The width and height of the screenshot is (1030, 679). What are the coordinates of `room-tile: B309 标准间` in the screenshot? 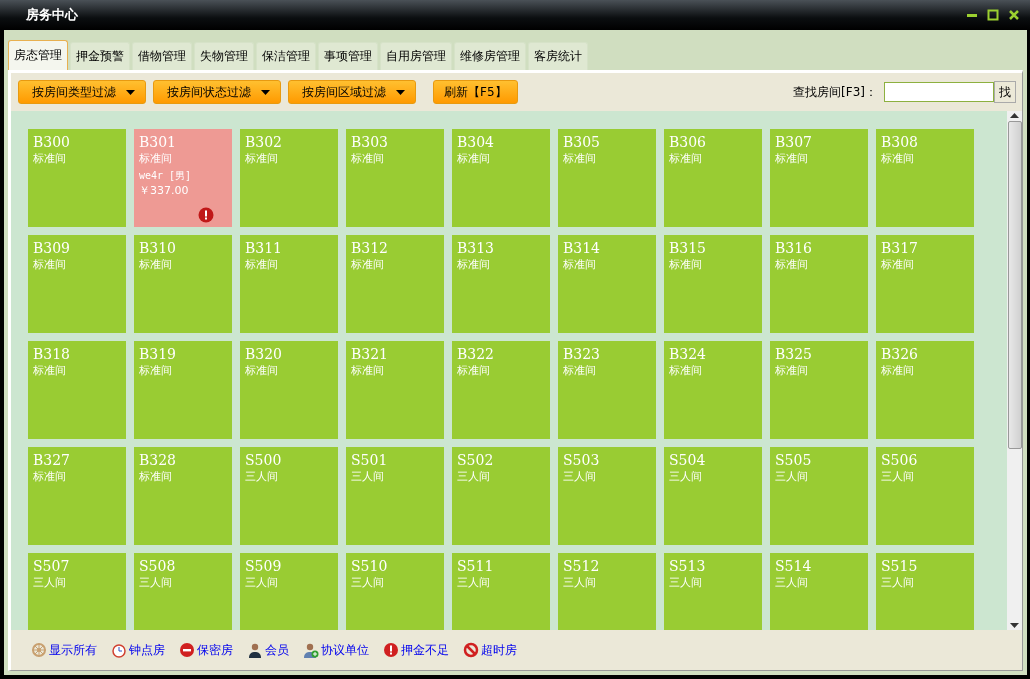 It's located at (77, 284).